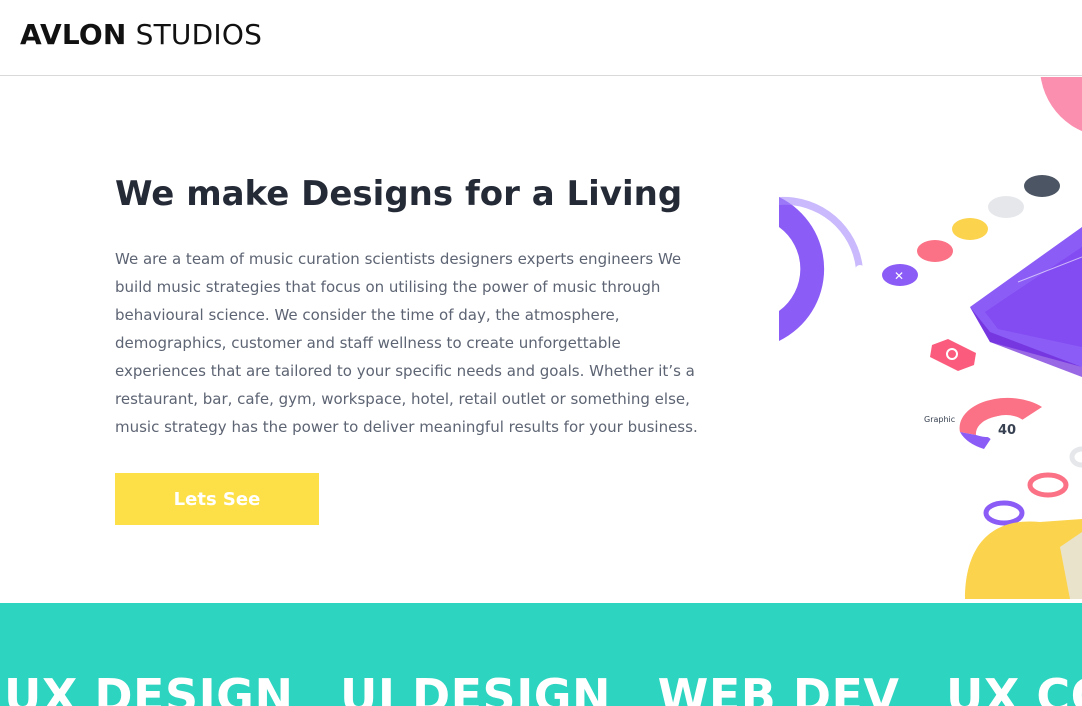 This screenshot has width=1082, height=706. Describe the element at coordinates (541, 654) in the screenshot. I see `services-band: UX DESIGN UI DESIGN WEB DEV UX CONSU` at that location.